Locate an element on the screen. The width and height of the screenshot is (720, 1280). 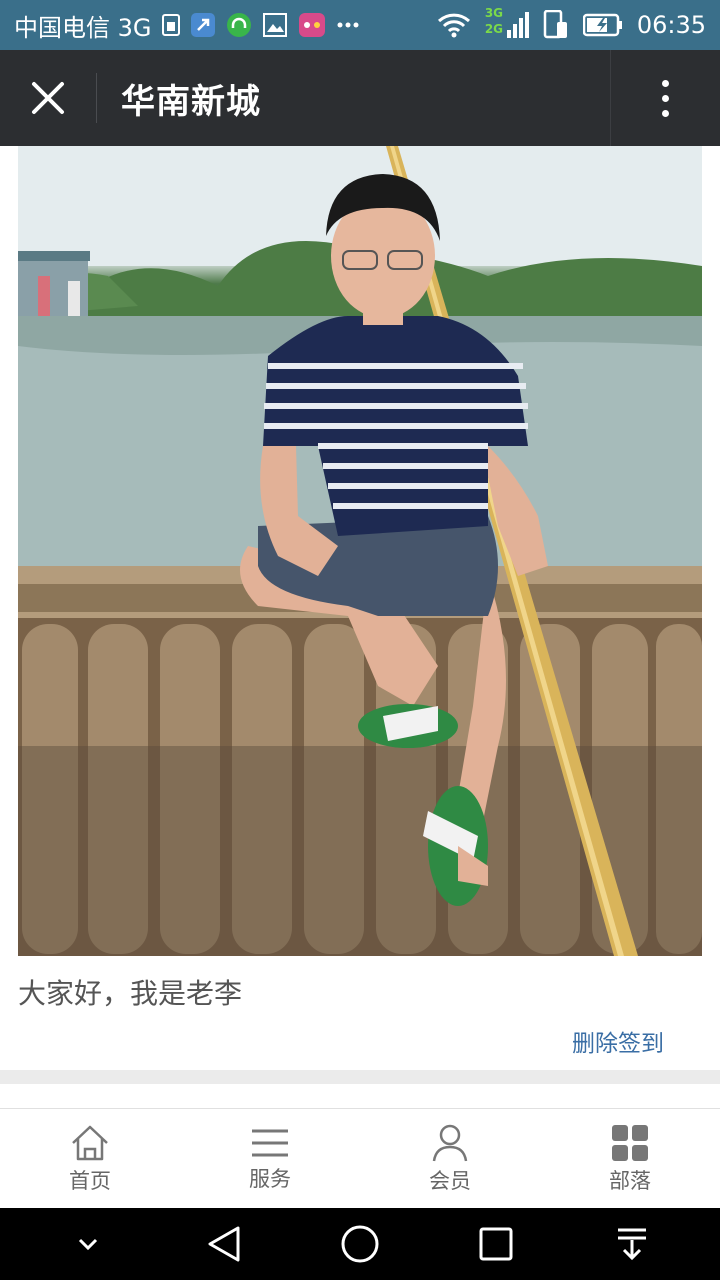
app-header: 华南新城 is located at coordinates (360, 98).